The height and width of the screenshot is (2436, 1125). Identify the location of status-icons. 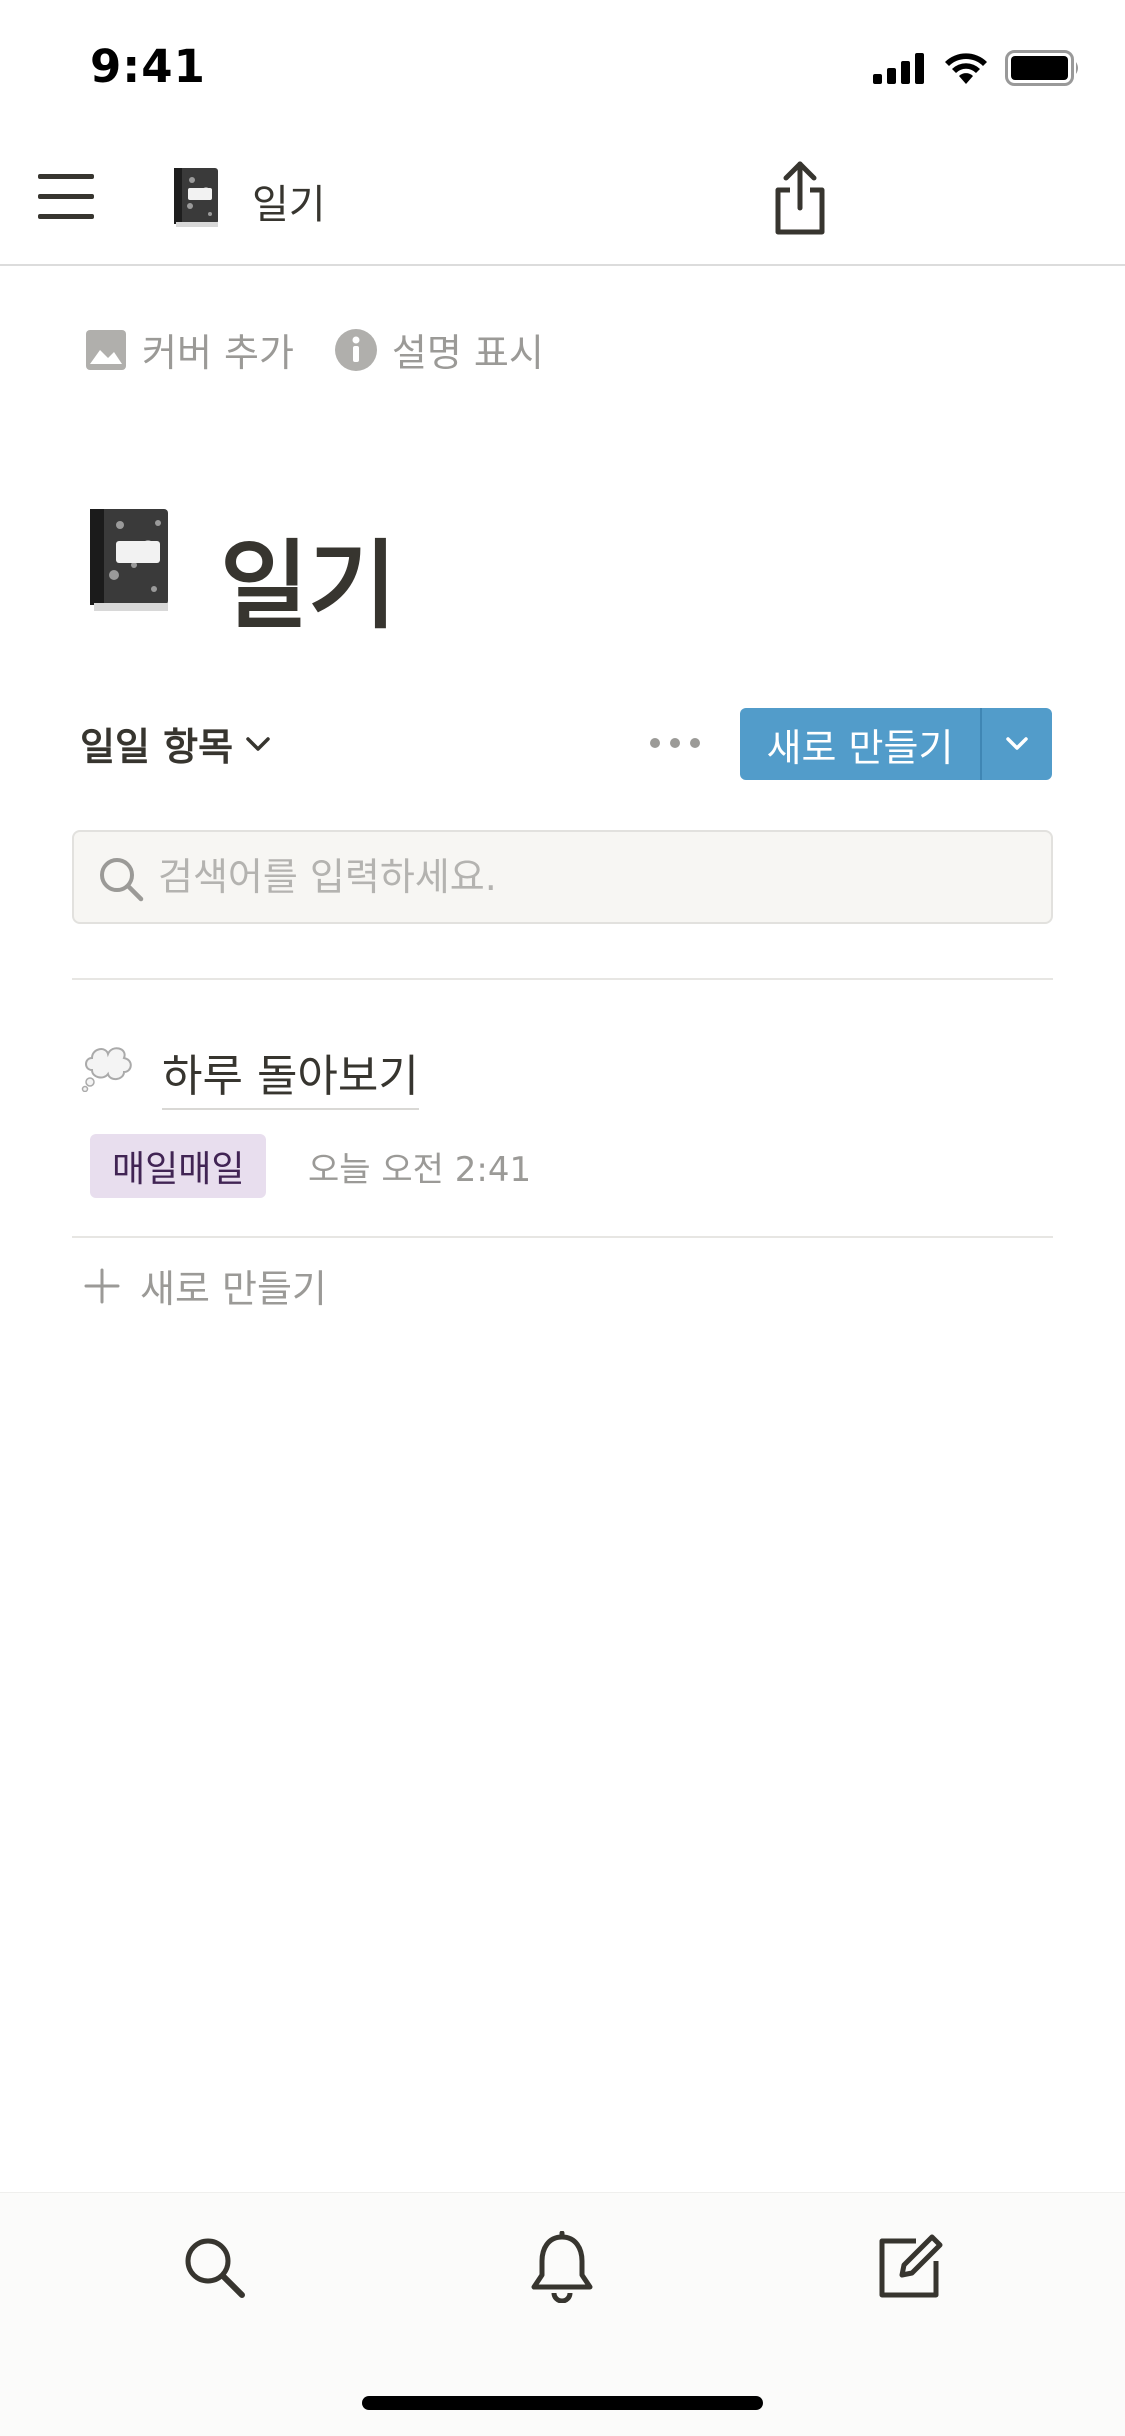
(977, 68).